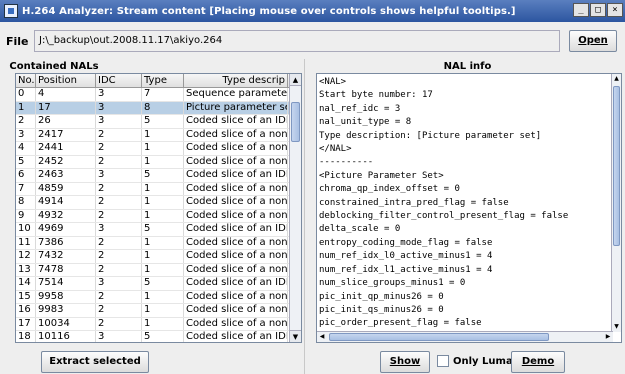 This screenshot has height=374, width=625. Describe the element at coordinates (66, 283) in the screenshot. I see `table-cell: 7514` at that location.